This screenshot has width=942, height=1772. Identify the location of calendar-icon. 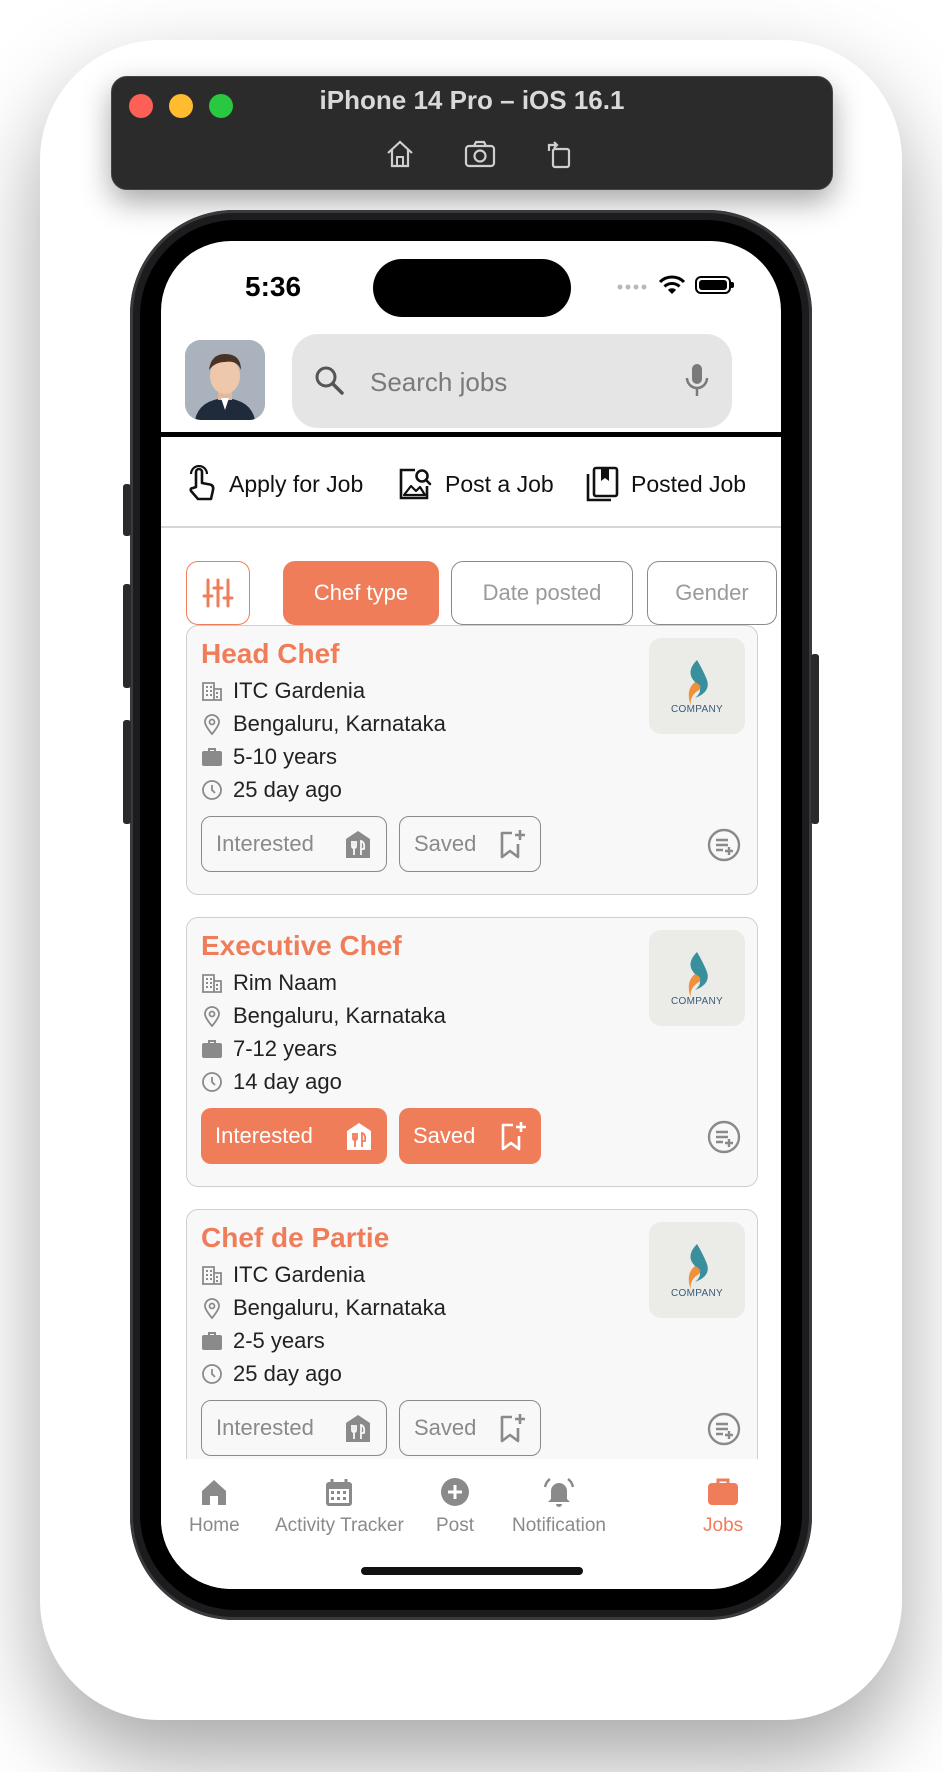
(339, 1492).